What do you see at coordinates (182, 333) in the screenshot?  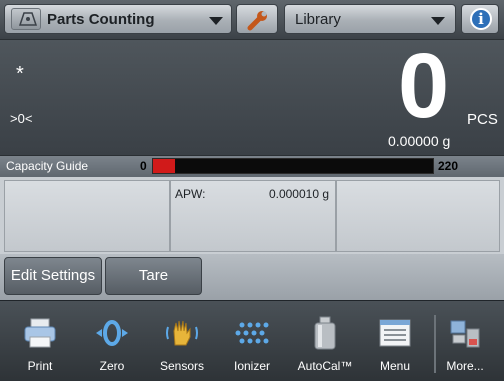 I see `hand-sensor-icon` at bounding box center [182, 333].